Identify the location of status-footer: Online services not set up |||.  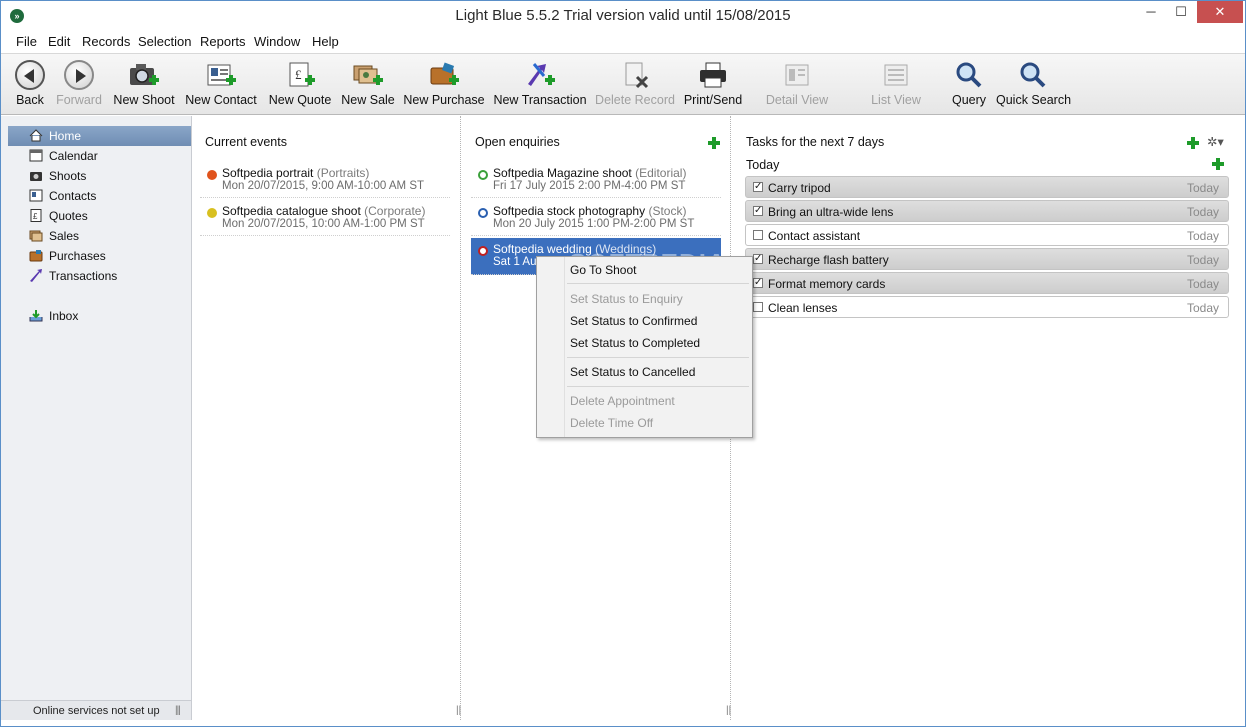
(96, 710).